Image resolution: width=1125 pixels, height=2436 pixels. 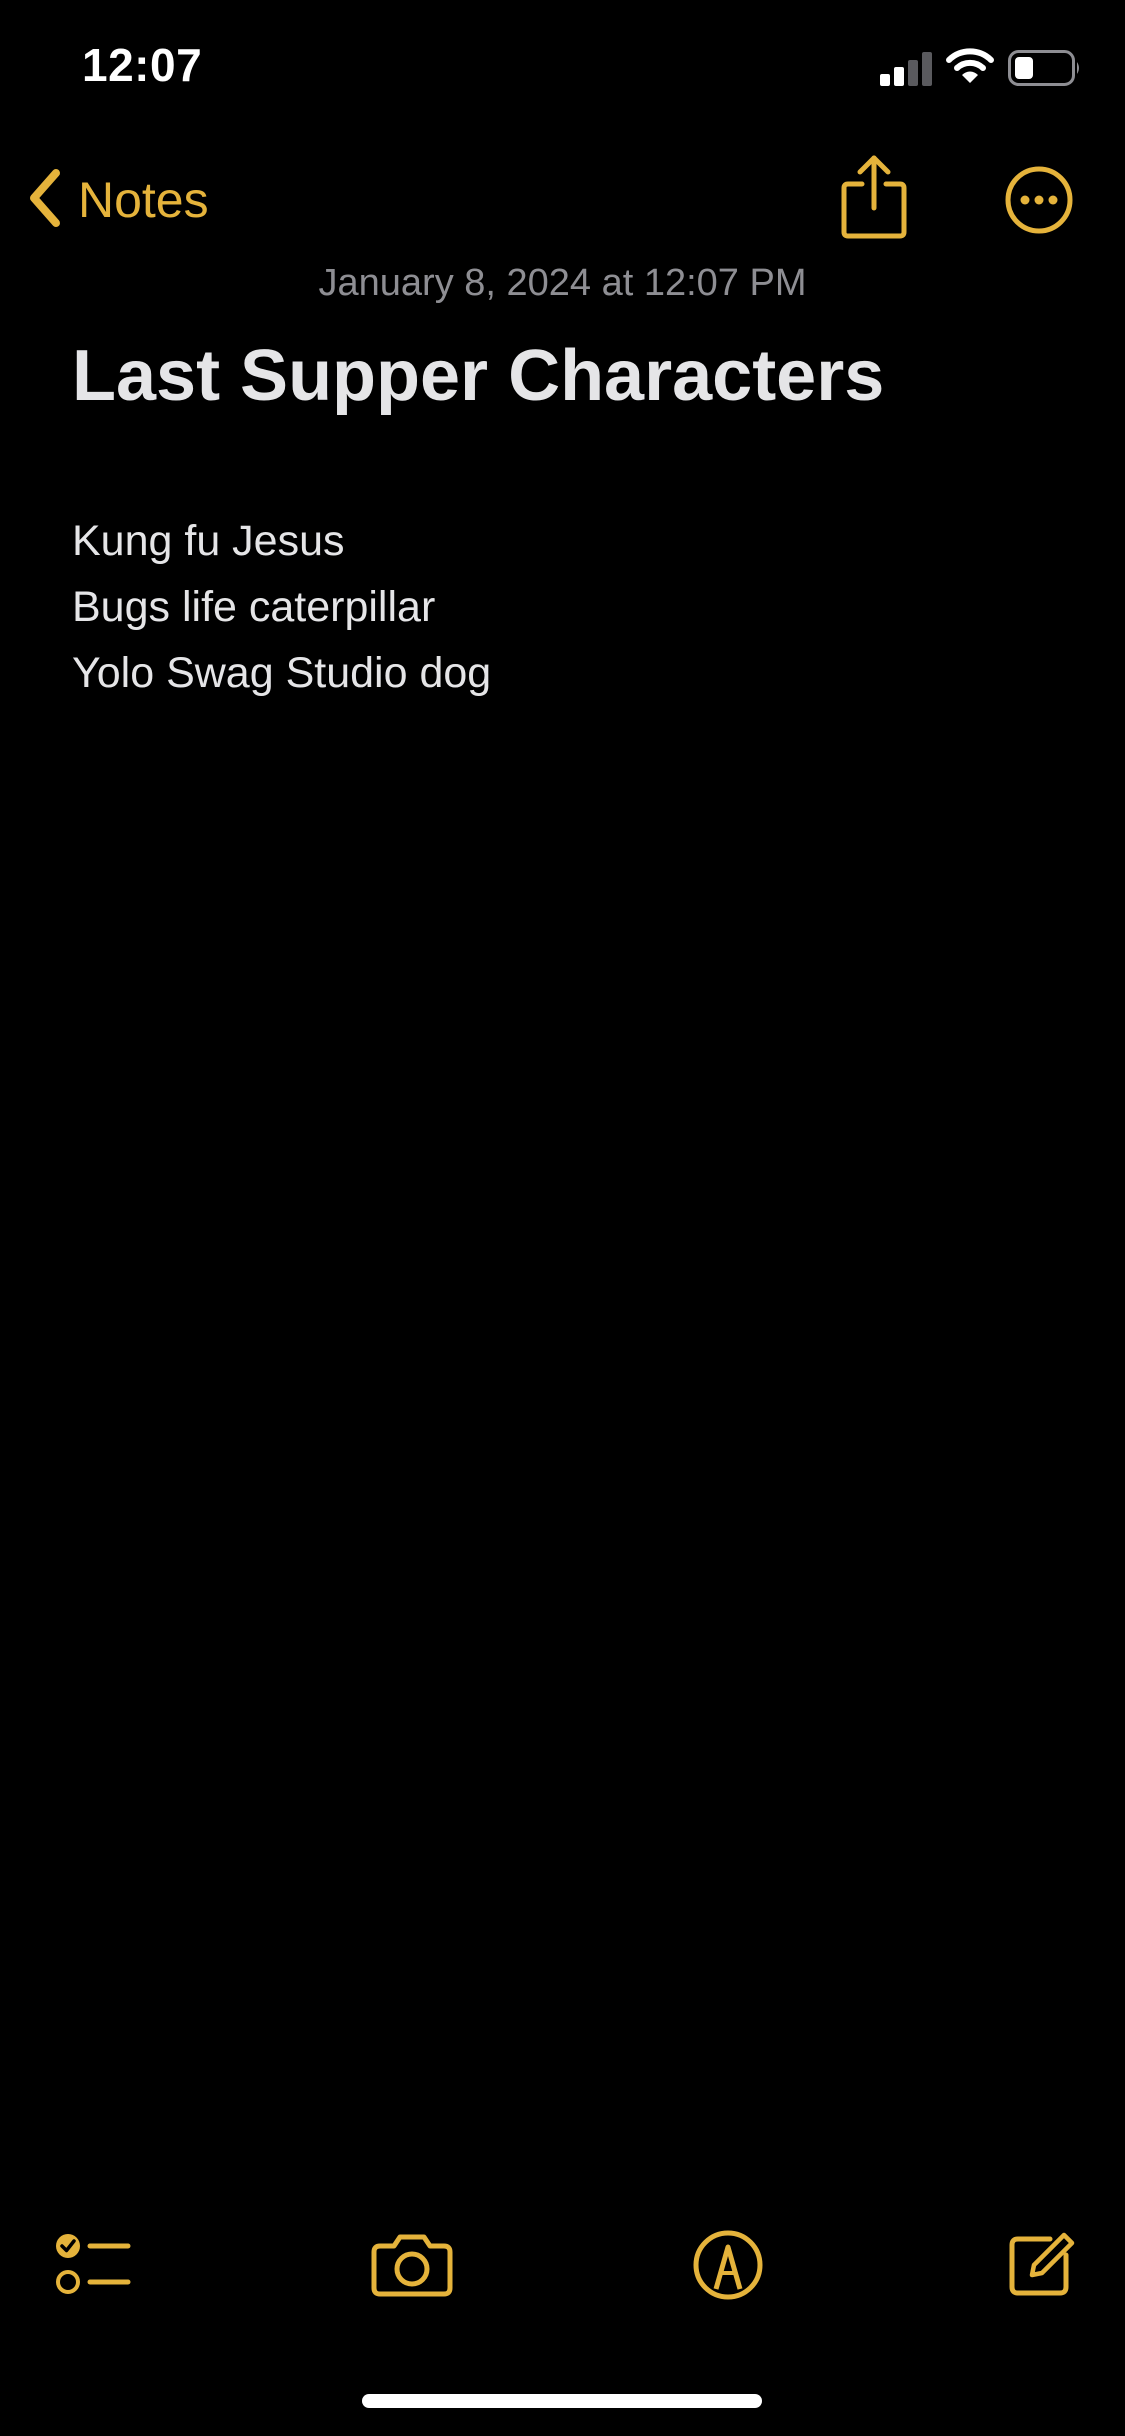 I want to click on share-button, so click(x=874, y=195).